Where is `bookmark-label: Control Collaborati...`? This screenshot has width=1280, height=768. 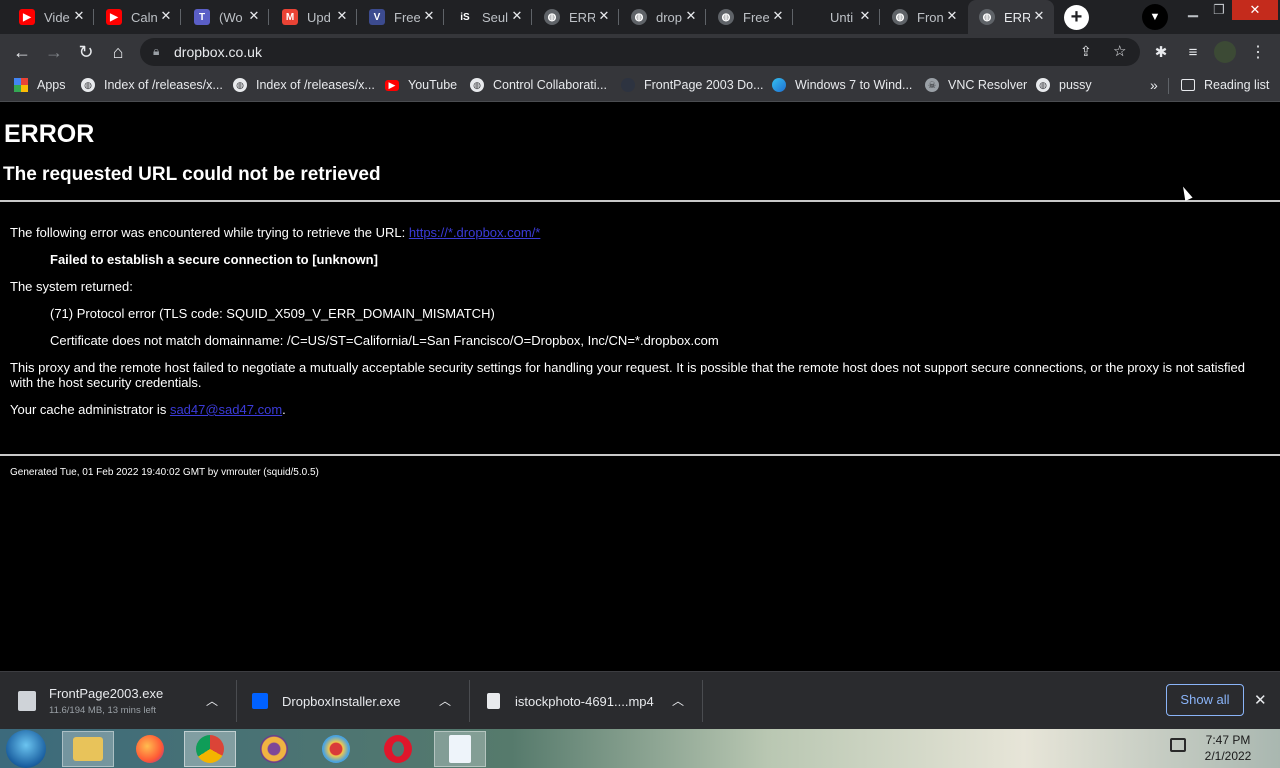
bookmark-label: Control Collaborati... is located at coordinates (550, 85).